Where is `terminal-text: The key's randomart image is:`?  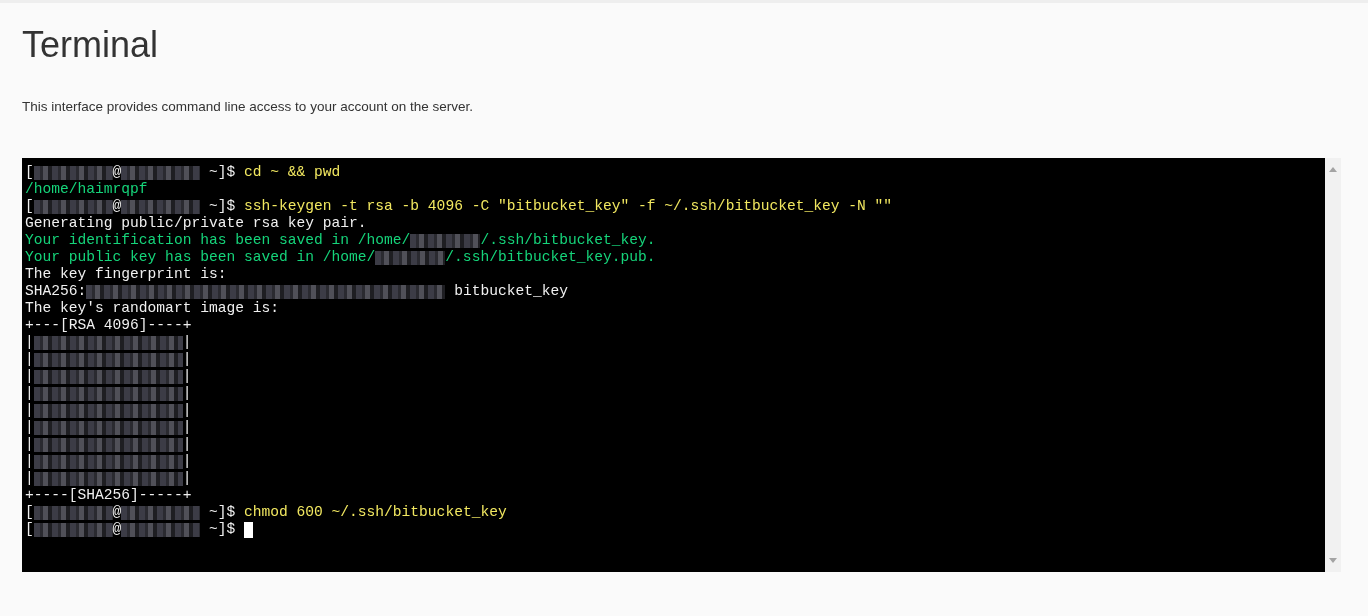
terminal-text: The key's randomart image is: is located at coordinates (152, 308).